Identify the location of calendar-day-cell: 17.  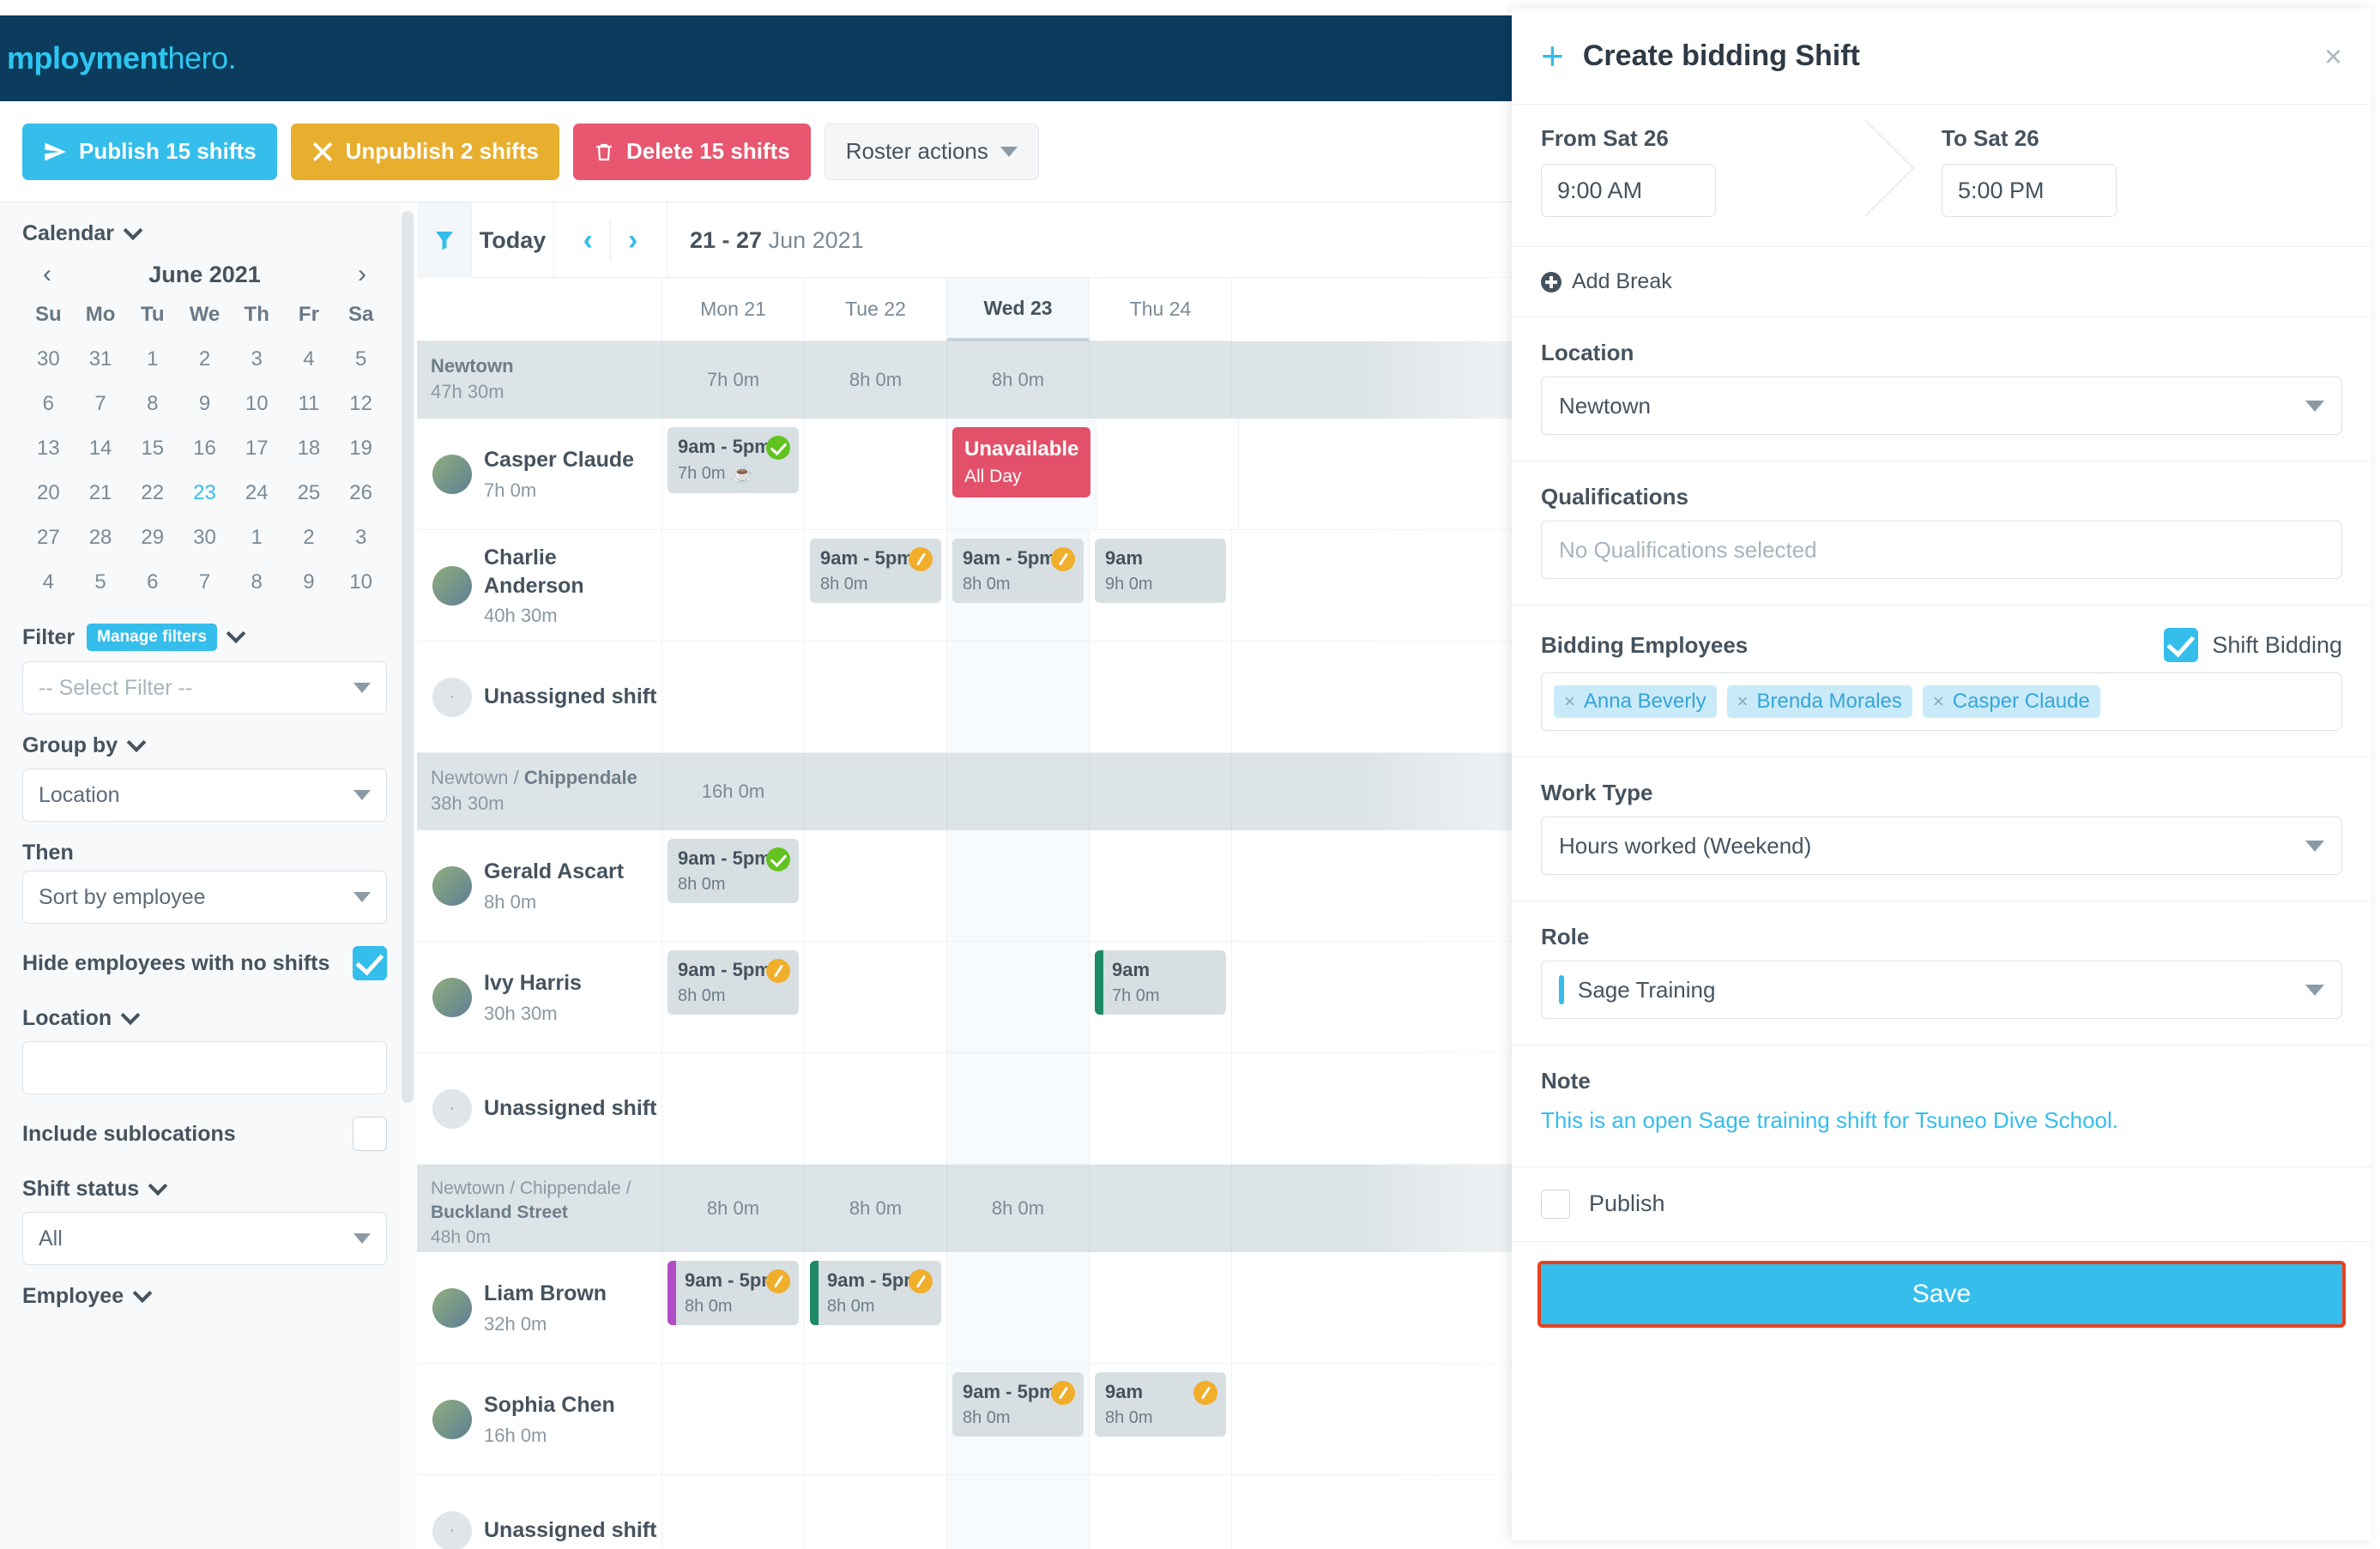
(257, 448).